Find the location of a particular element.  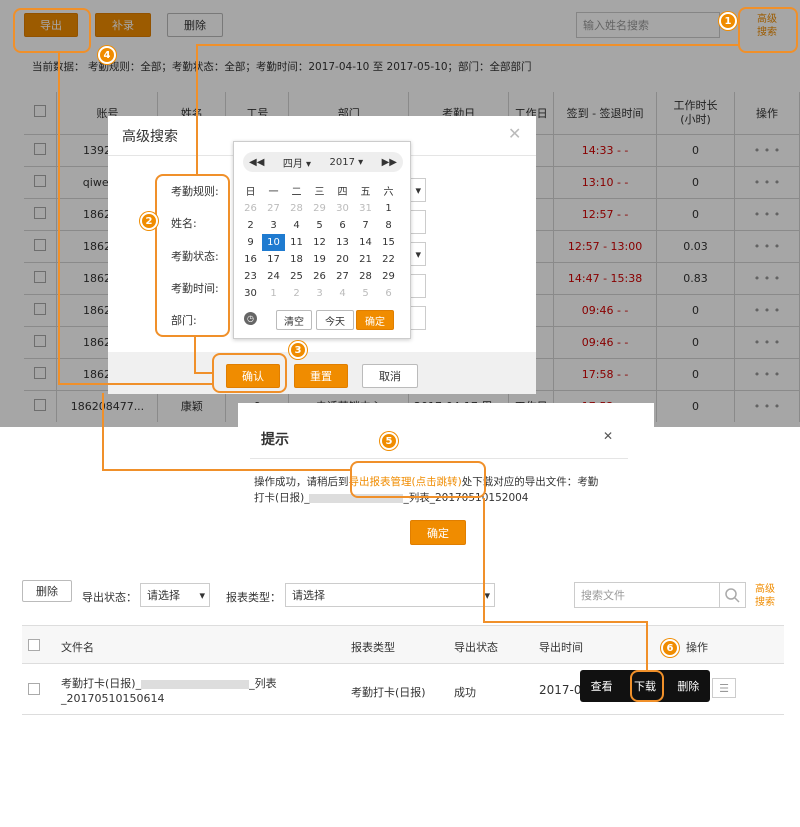

cancel-button: 取消 is located at coordinates (390, 376).